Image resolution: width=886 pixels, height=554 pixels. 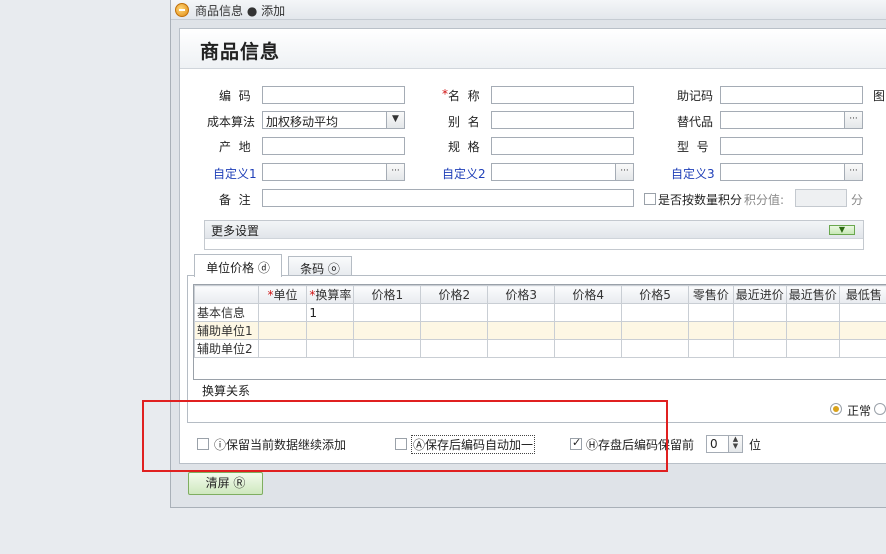 I want to click on page-header: 商品信息, so click(x=533, y=49).